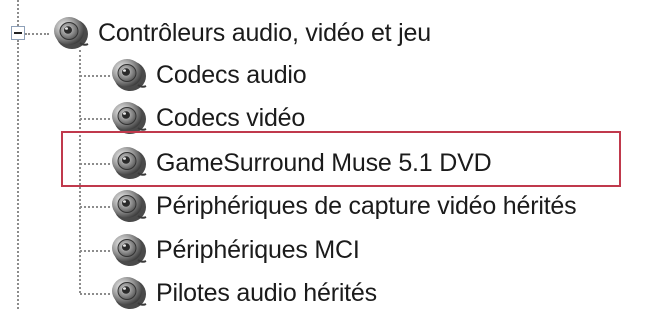 This screenshot has height=313, width=669. I want to click on tree-node-label: Contrôleurs audio, vidéo et jeu, so click(264, 32).